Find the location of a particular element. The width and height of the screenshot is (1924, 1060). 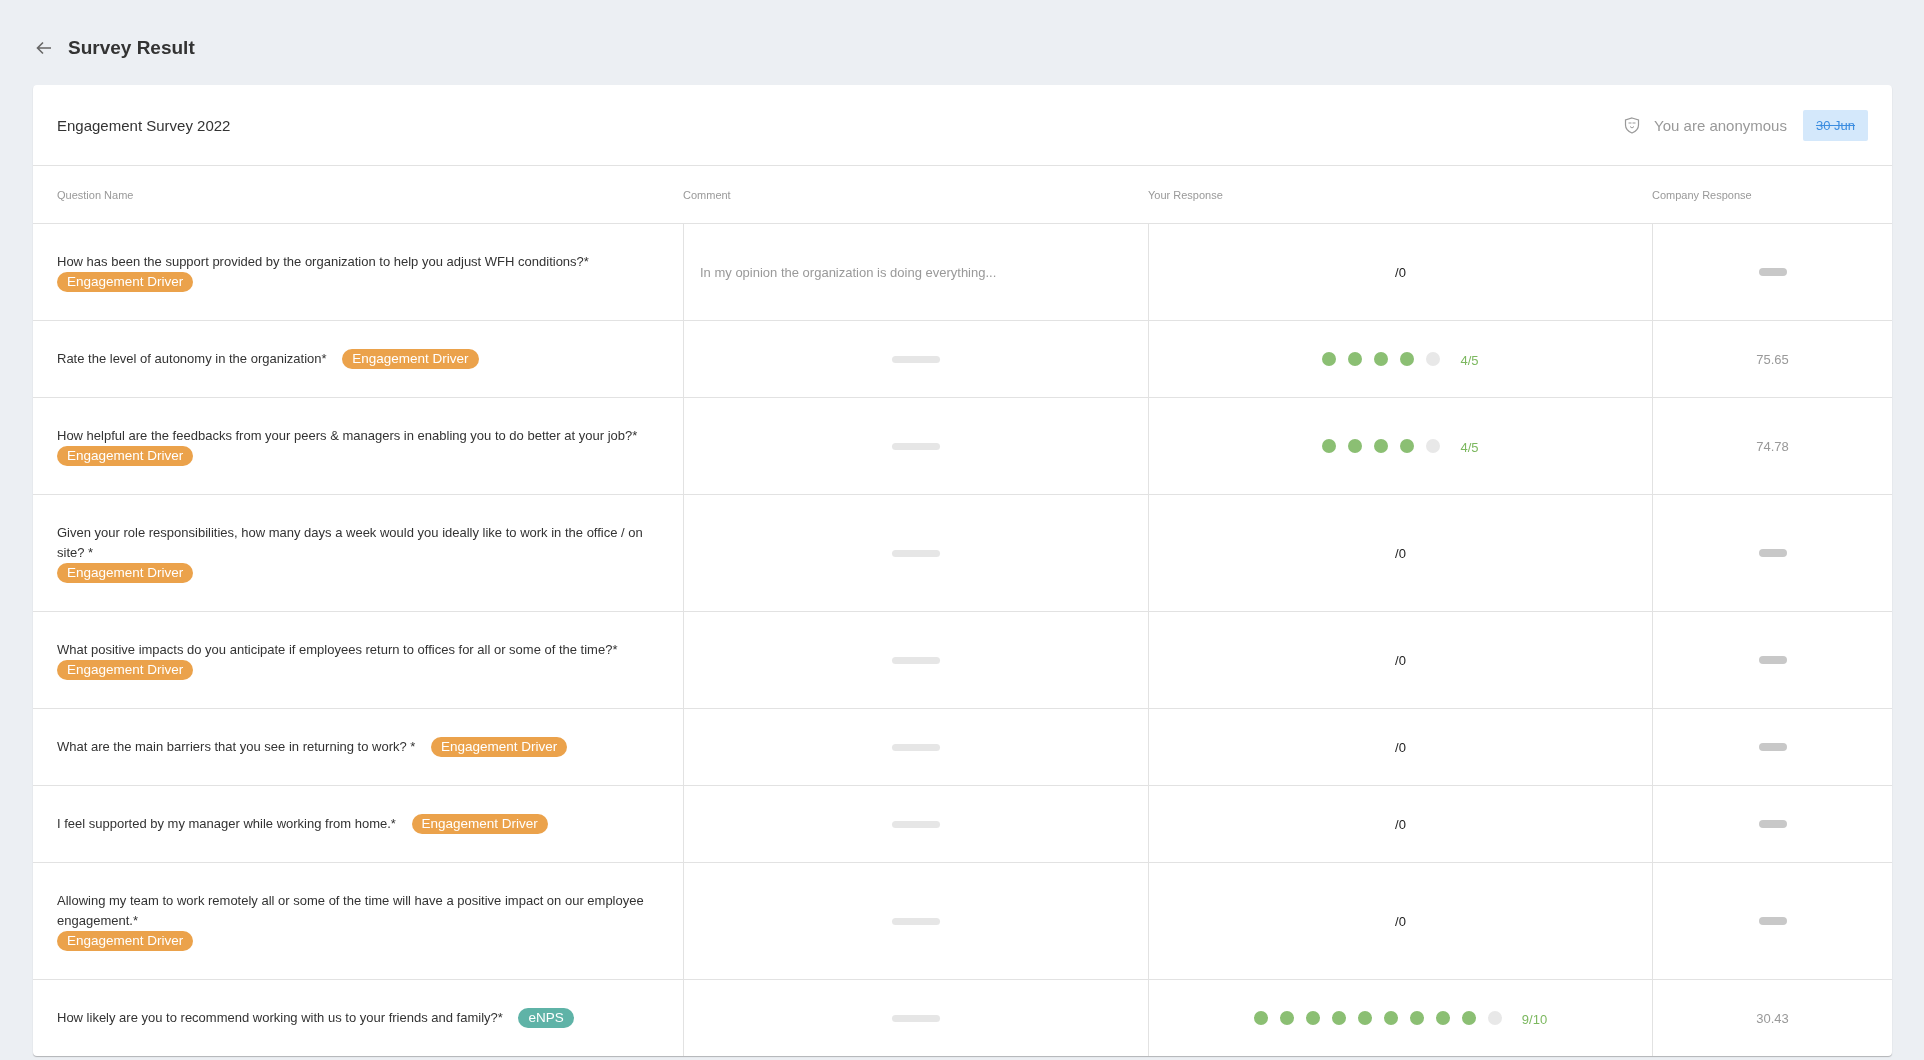

question-text: How helpful are the feedbacks from your peers & managers in enabling you to do better at your job?* is located at coordinates (347, 435).